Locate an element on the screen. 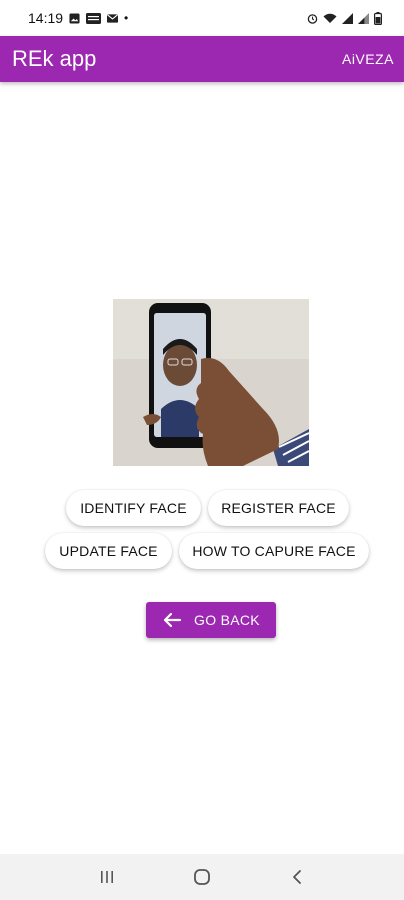 The height and width of the screenshot is (900, 404). app-title: REk app is located at coordinates (54, 58).